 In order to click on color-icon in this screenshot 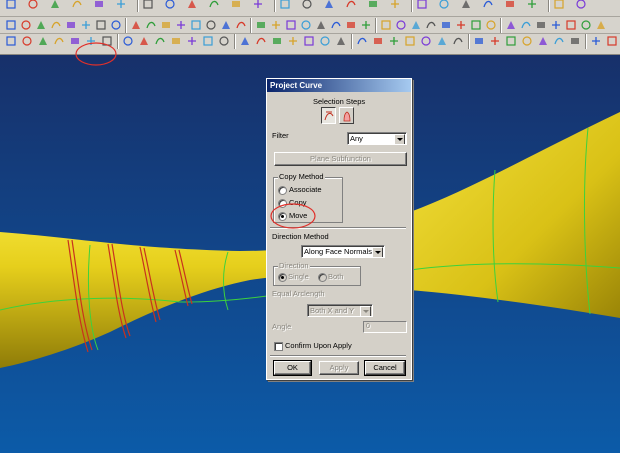, I will do `click(275, 25)`.